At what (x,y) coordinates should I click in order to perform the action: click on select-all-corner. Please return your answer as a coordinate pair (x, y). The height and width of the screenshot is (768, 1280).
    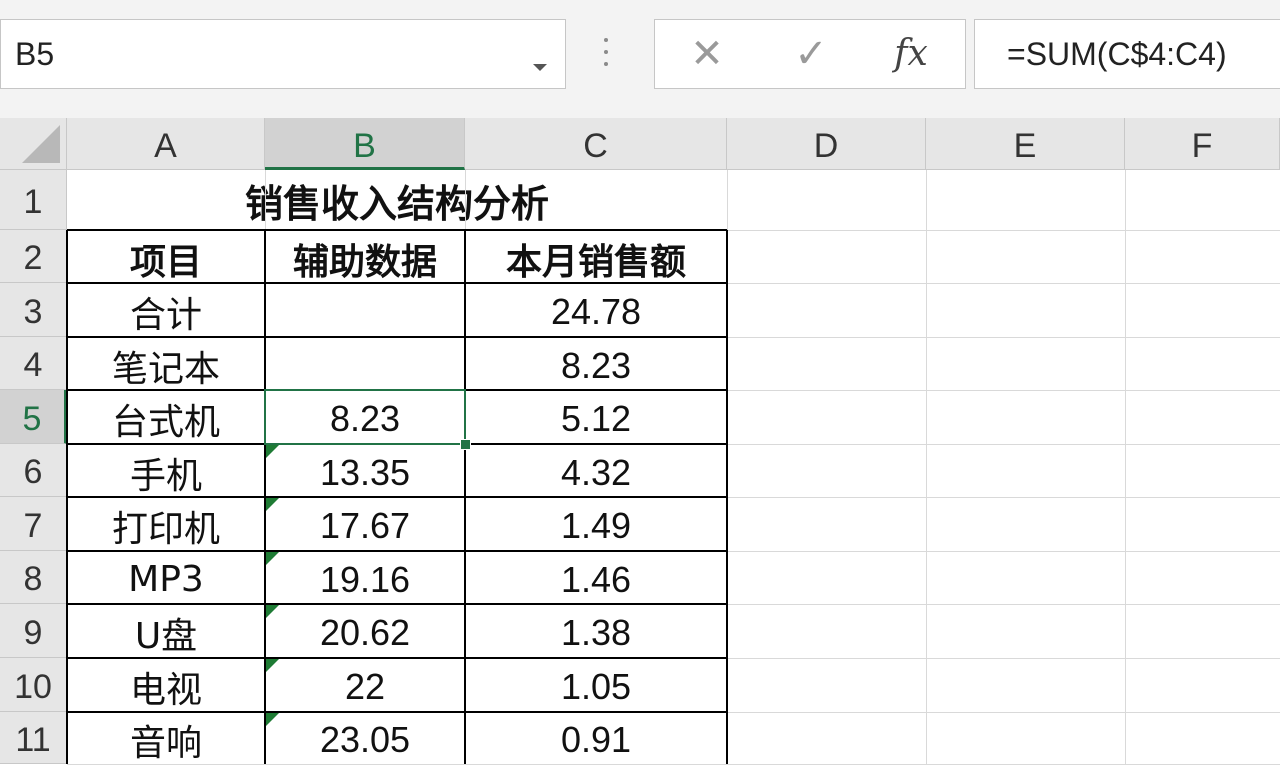
    Looking at the image, I should click on (33, 144).